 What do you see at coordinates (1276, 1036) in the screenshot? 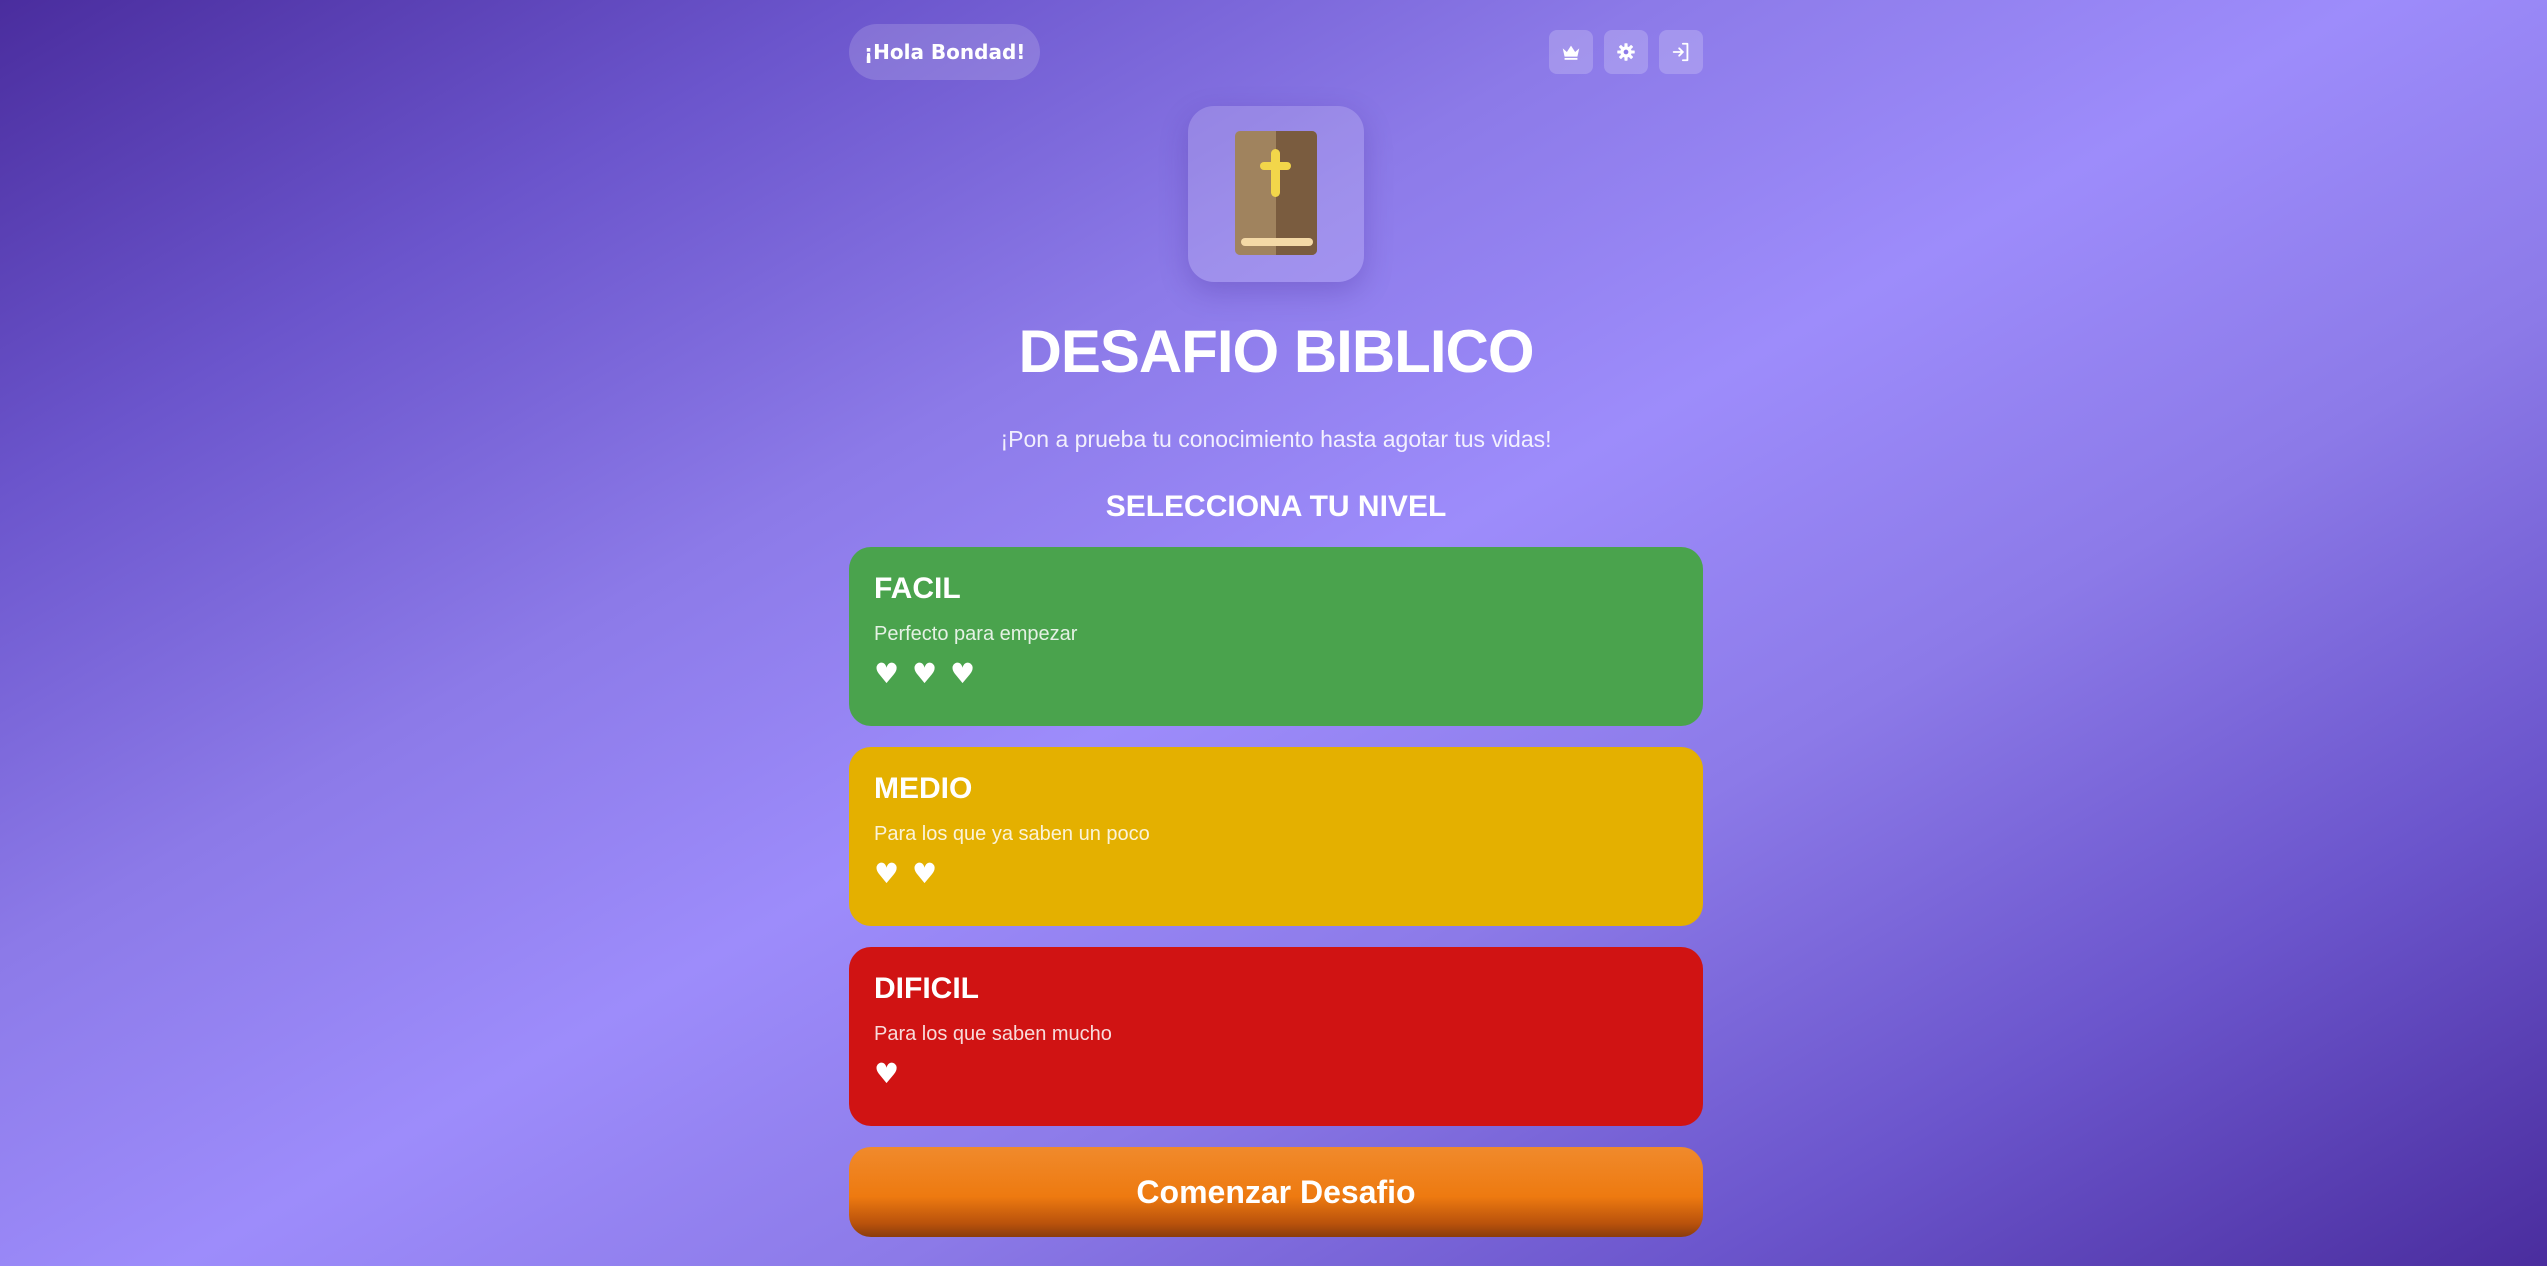
I see `level-card-dificil: DIFICIL Para los que saben mucho ♥` at bounding box center [1276, 1036].